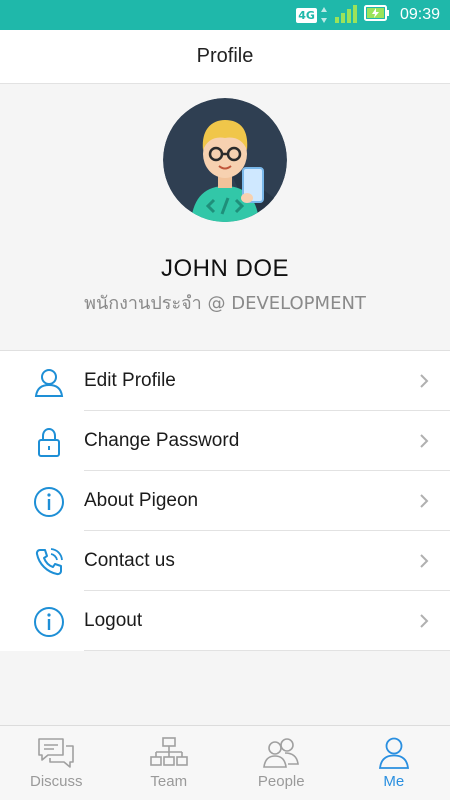  What do you see at coordinates (49, 442) in the screenshot?
I see `lock-icon` at bounding box center [49, 442].